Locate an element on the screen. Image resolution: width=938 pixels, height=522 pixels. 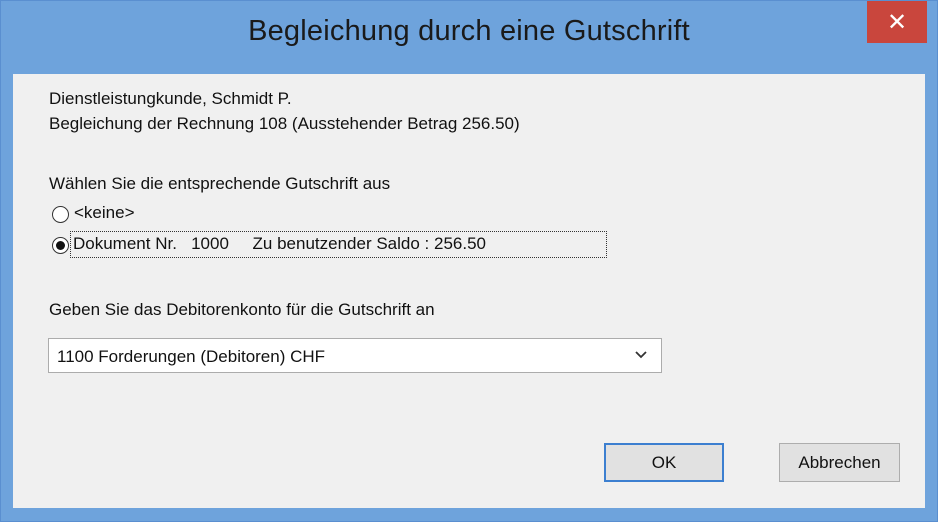
chevron-down-icon is located at coordinates (641, 355).